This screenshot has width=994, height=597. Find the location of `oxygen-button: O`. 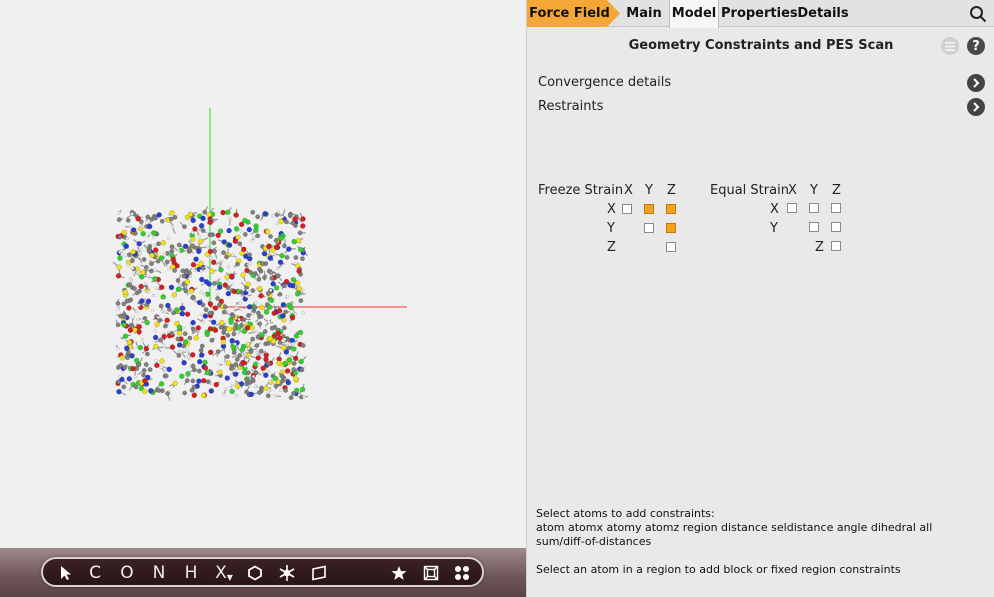

oxygen-button: O is located at coordinates (127, 573).